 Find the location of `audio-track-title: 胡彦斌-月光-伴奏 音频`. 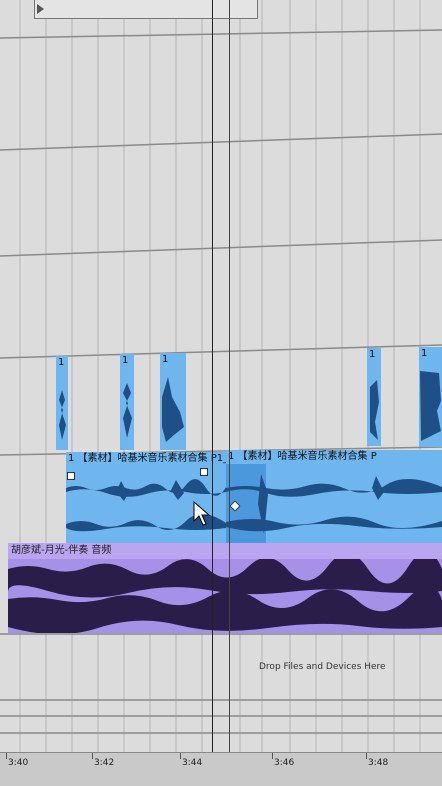

audio-track-title: 胡彦斌-月光-伴奏 音频 is located at coordinates (225, 551).